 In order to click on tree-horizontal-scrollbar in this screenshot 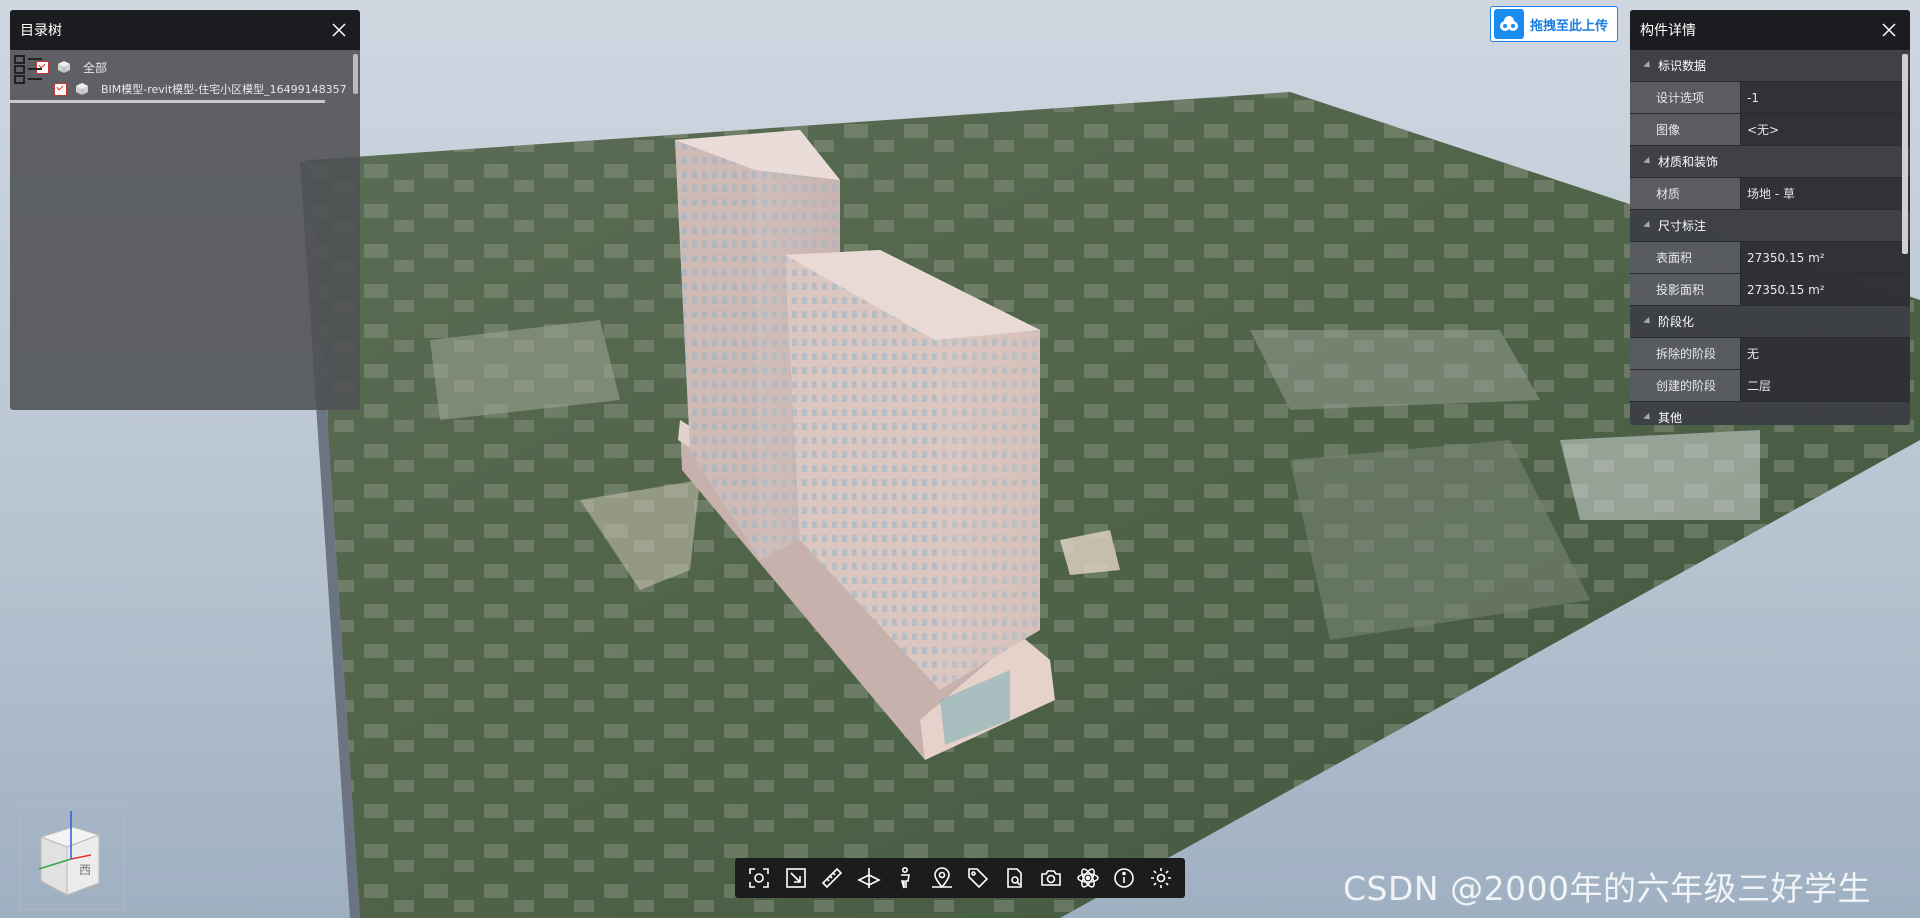, I will do `click(167, 101)`.